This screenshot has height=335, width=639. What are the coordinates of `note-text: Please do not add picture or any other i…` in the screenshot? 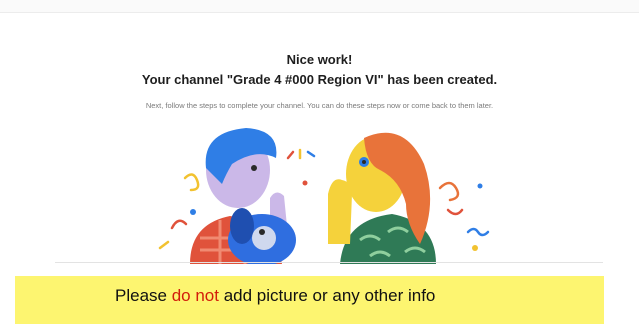 It's located at (275, 296).